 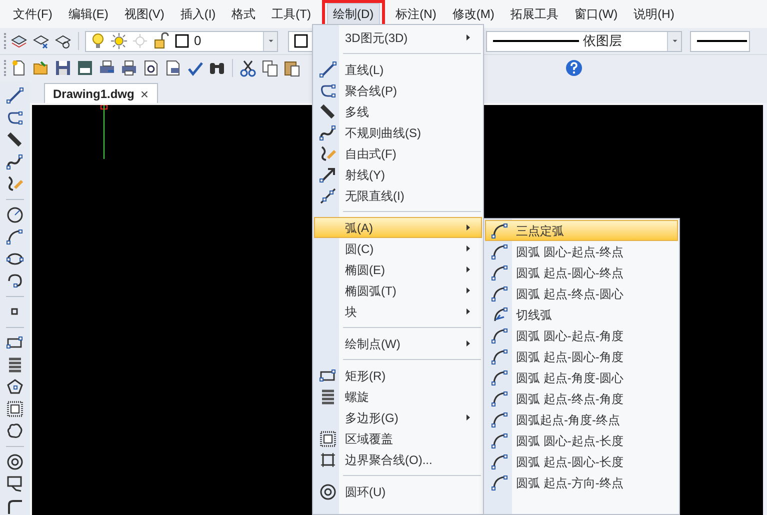 What do you see at coordinates (581, 272) in the screenshot?
I see `submenu-entry: 圆弧 起点-圆心-终点` at bounding box center [581, 272].